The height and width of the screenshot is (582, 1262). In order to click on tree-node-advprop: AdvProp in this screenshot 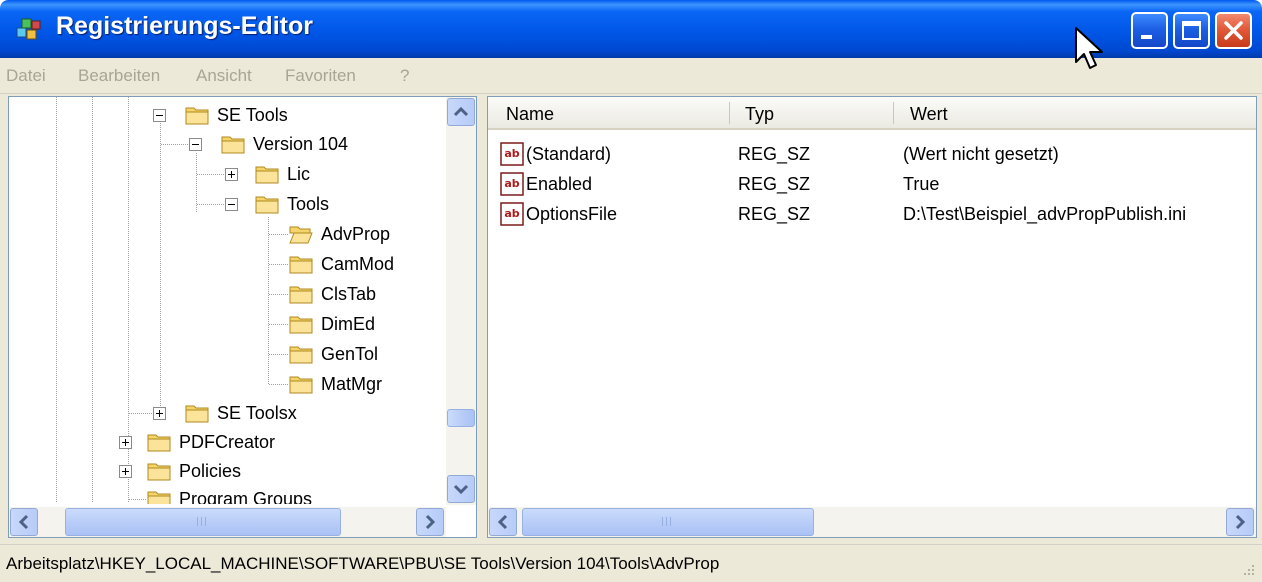, I will do `click(224, 234)`.